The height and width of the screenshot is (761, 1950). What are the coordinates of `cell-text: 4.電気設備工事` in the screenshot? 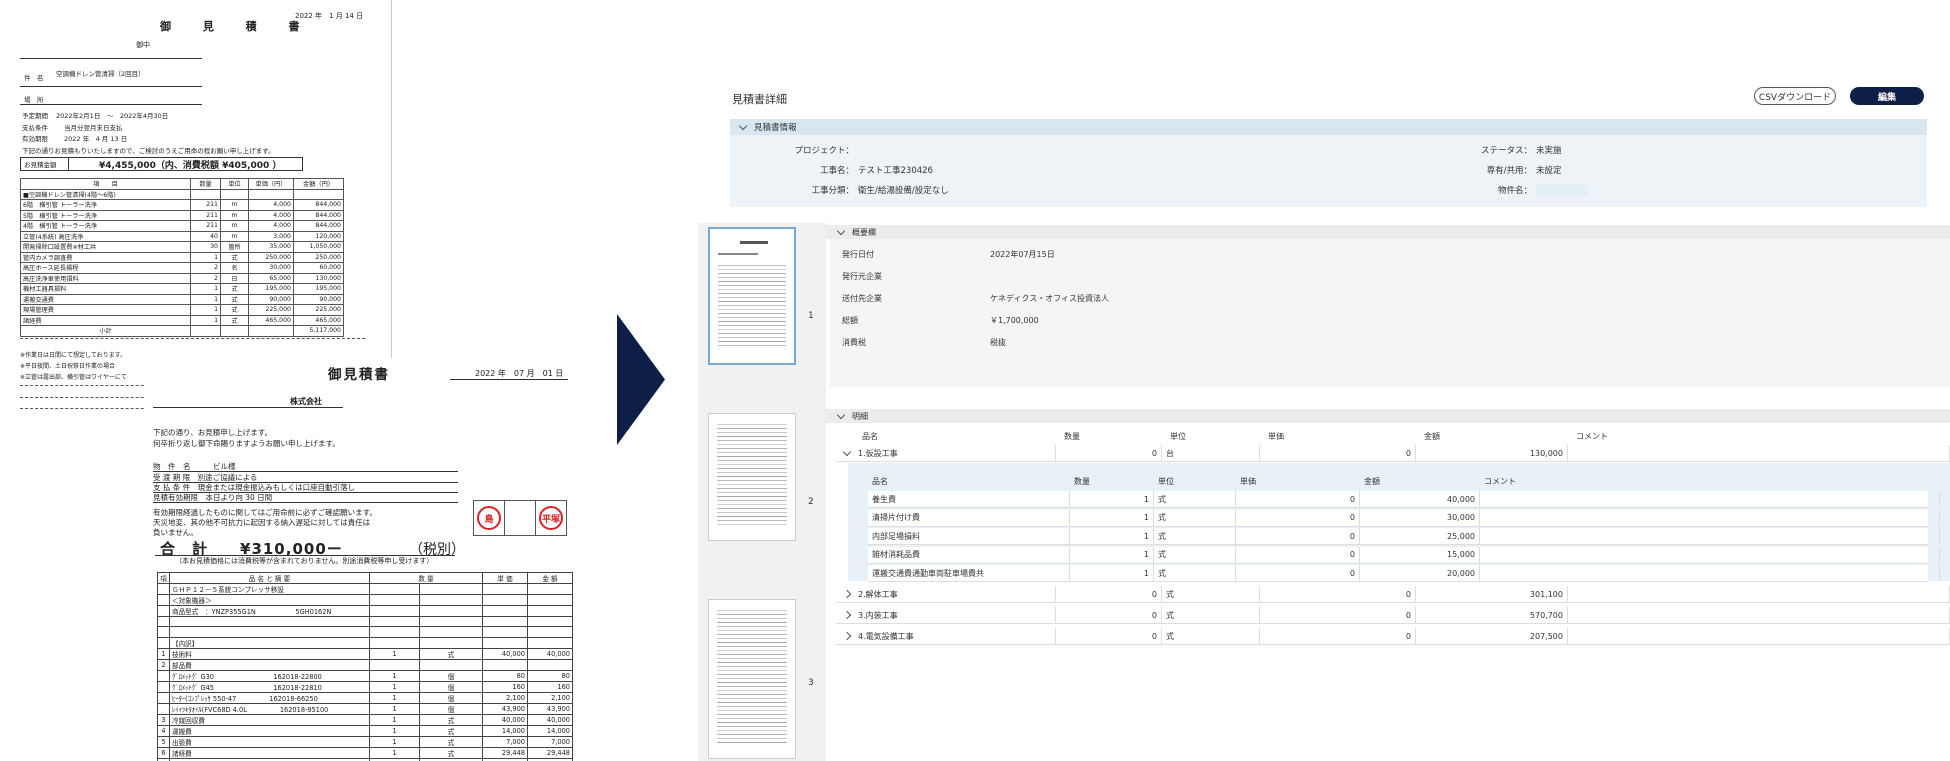 It's located at (886, 636).